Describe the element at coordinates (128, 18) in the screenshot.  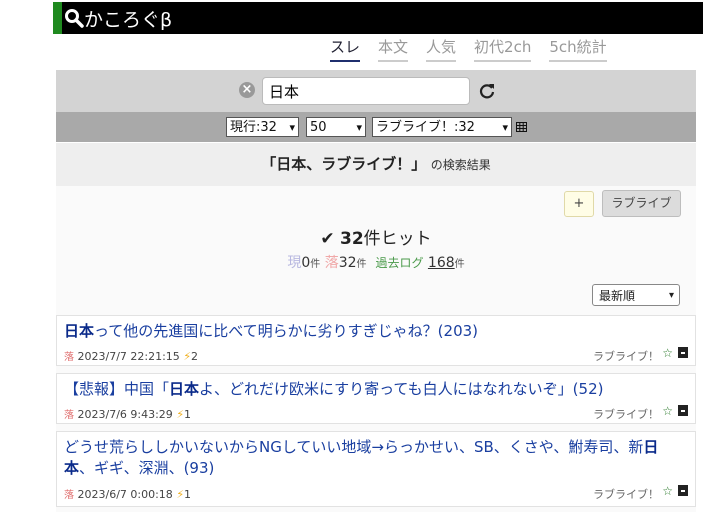
I see `app-title: かころぐβ` at that location.